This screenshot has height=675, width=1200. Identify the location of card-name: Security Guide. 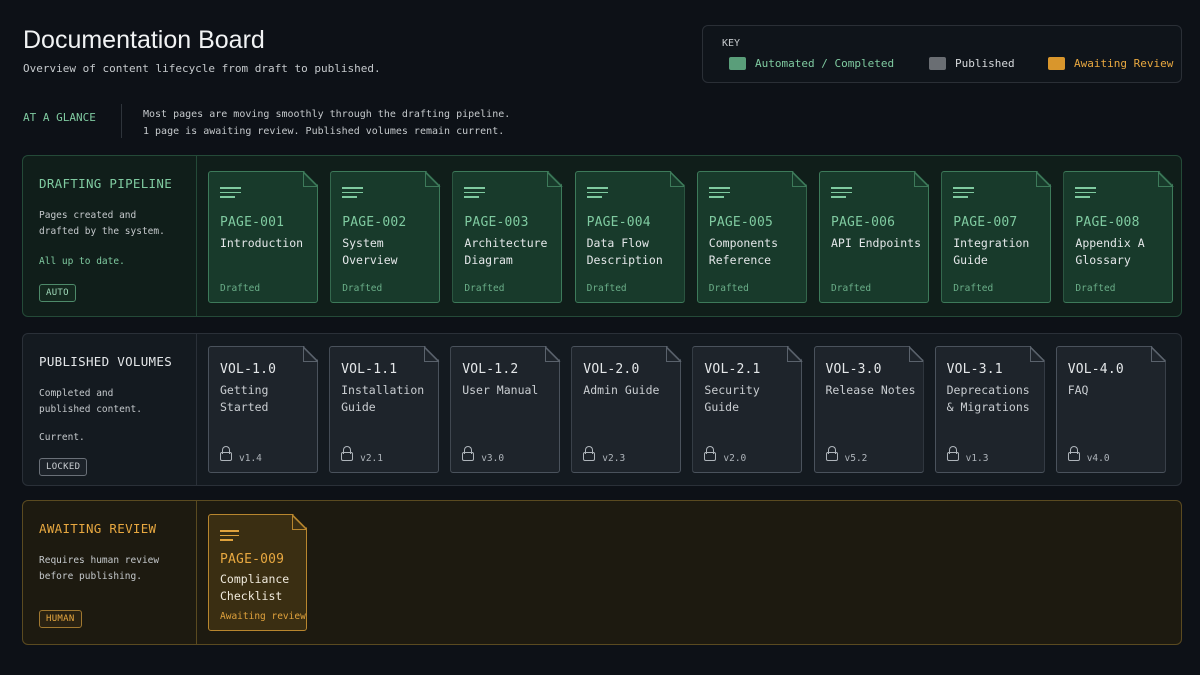
(732, 398).